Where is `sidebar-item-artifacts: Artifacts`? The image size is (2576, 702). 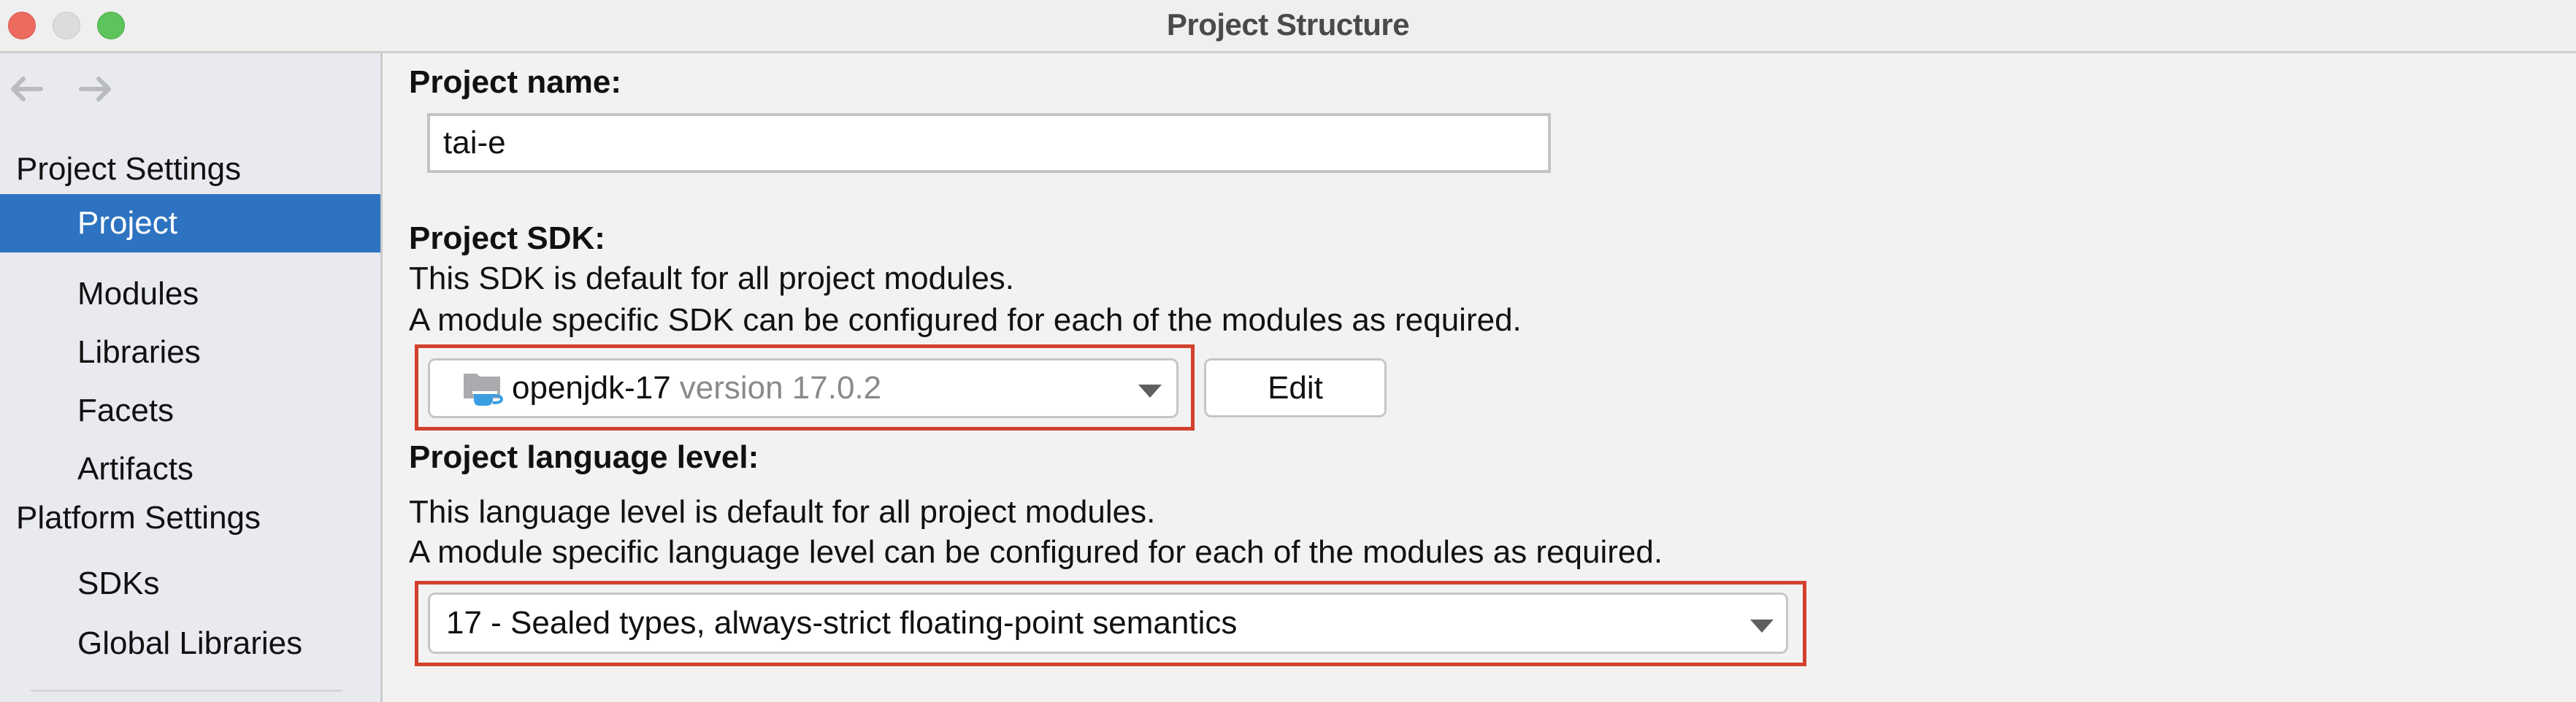
sidebar-item-artifacts: Artifacts is located at coordinates (190, 469).